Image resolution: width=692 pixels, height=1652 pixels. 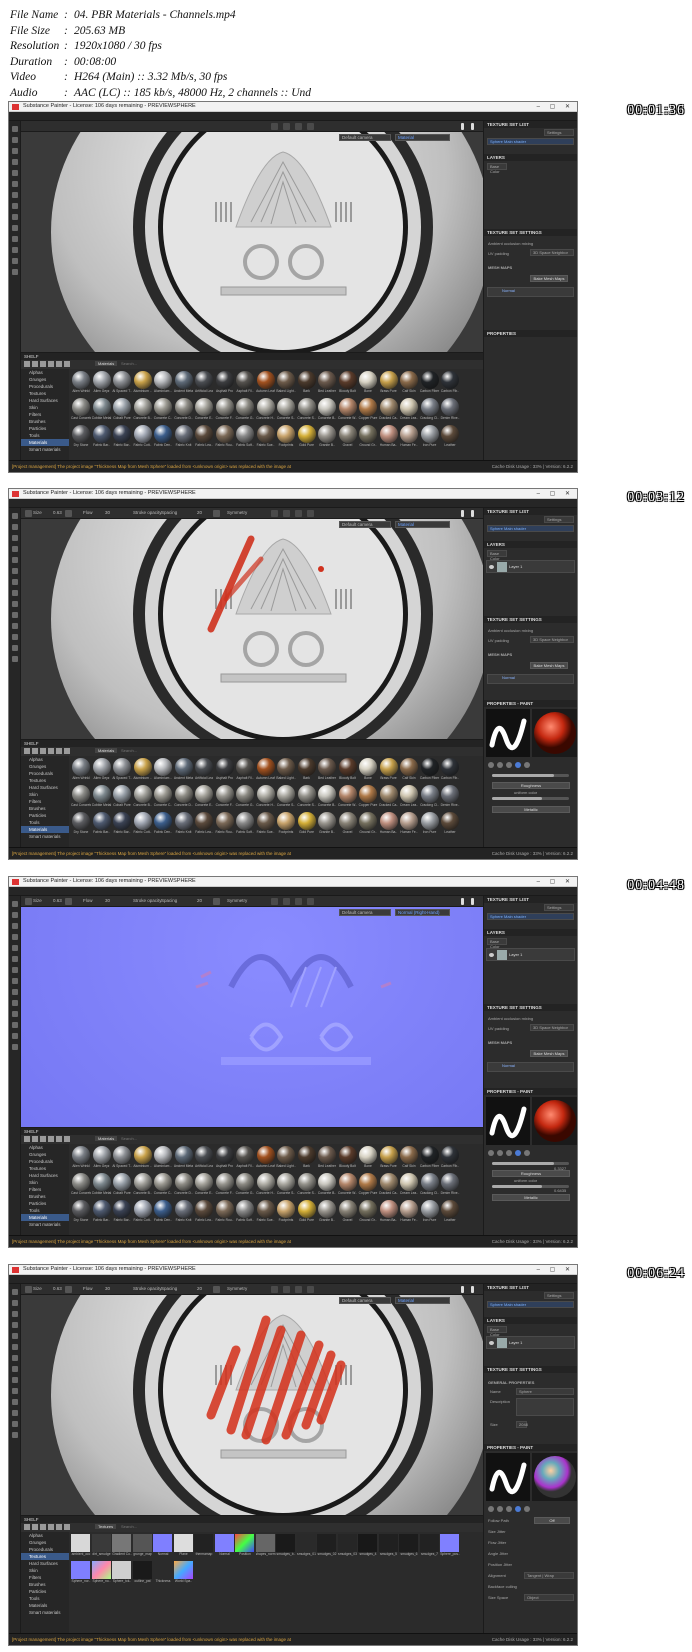 What do you see at coordinates (348, 411) in the screenshot?
I see `material-tile: Concrete W..` at bounding box center [348, 411].